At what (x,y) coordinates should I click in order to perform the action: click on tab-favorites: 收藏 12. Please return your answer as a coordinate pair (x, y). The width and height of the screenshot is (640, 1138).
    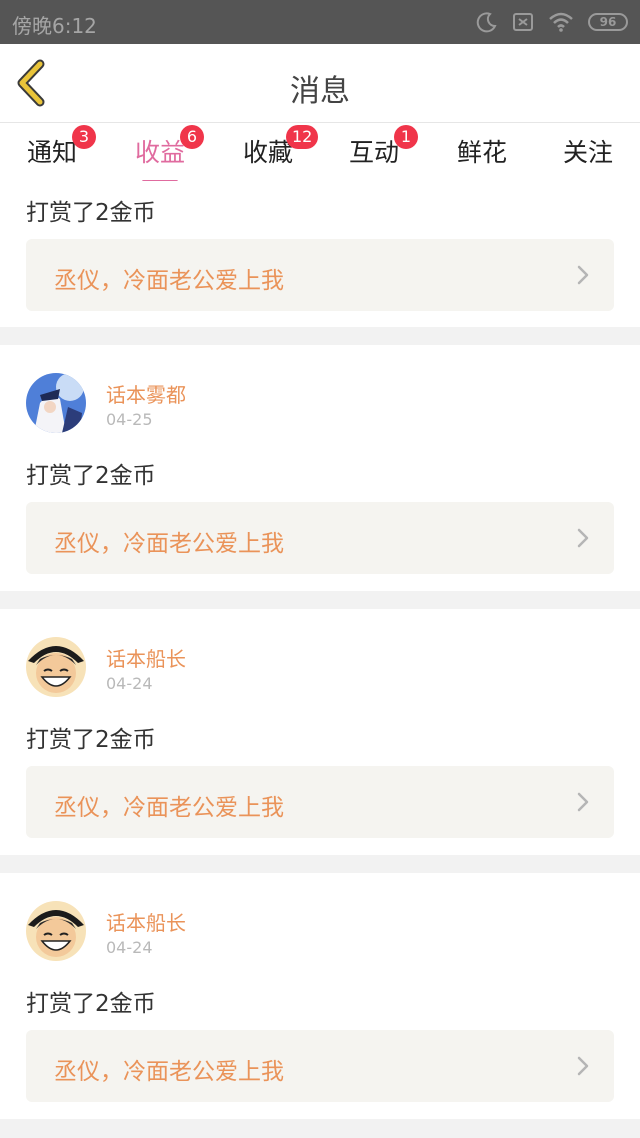
    Looking at the image, I should click on (280, 151).